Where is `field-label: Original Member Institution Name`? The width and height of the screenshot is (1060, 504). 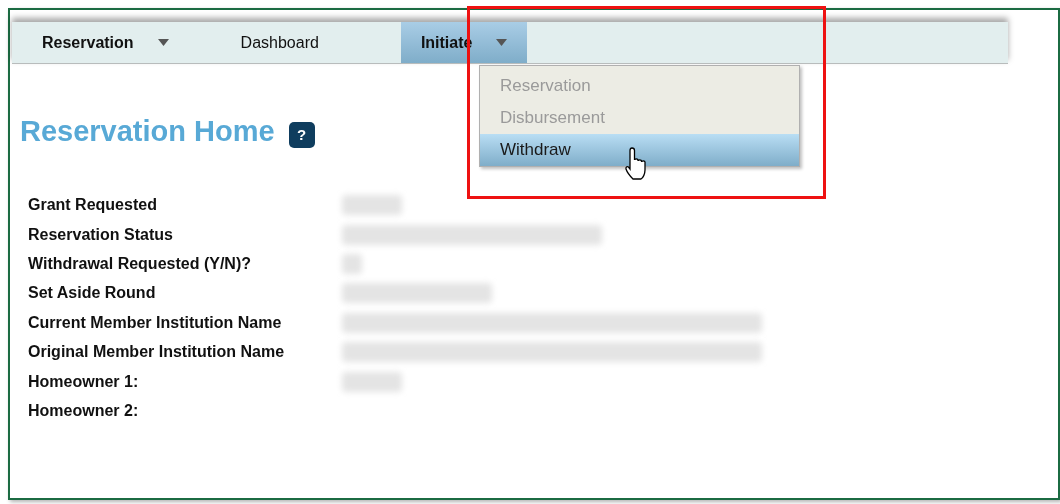
field-label: Original Member Institution Name is located at coordinates (157, 352).